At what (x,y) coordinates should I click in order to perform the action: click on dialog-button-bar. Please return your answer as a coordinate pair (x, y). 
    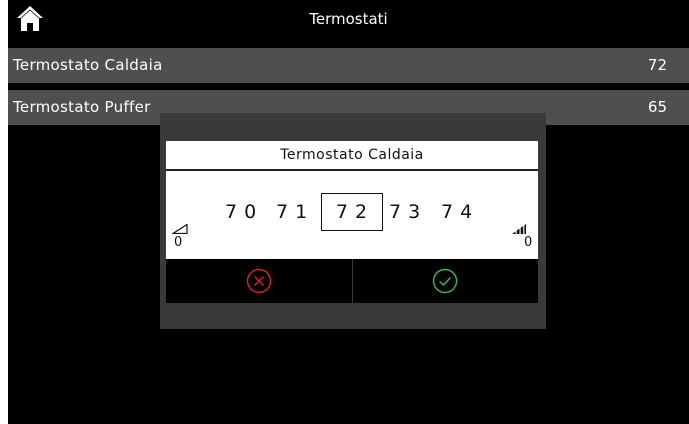
    Looking at the image, I should click on (352, 281).